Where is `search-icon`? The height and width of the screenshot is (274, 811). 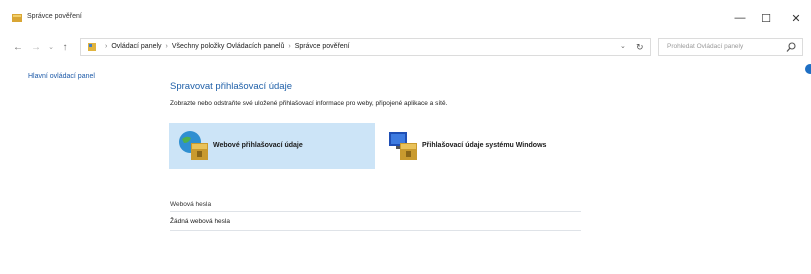
search-icon is located at coordinates (791, 47).